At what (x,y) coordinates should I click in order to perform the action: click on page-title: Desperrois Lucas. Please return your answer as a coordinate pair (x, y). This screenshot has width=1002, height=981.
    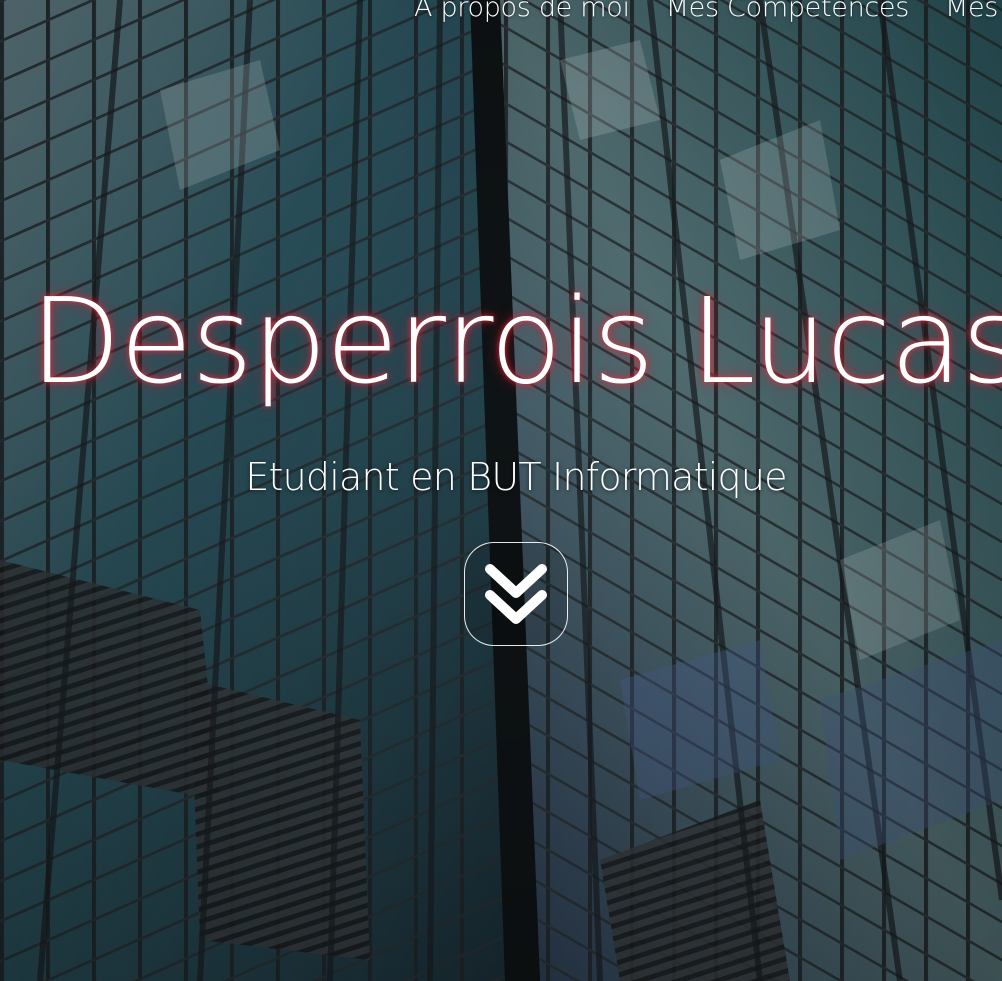
    Looking at the image, I should click on (516, 341).